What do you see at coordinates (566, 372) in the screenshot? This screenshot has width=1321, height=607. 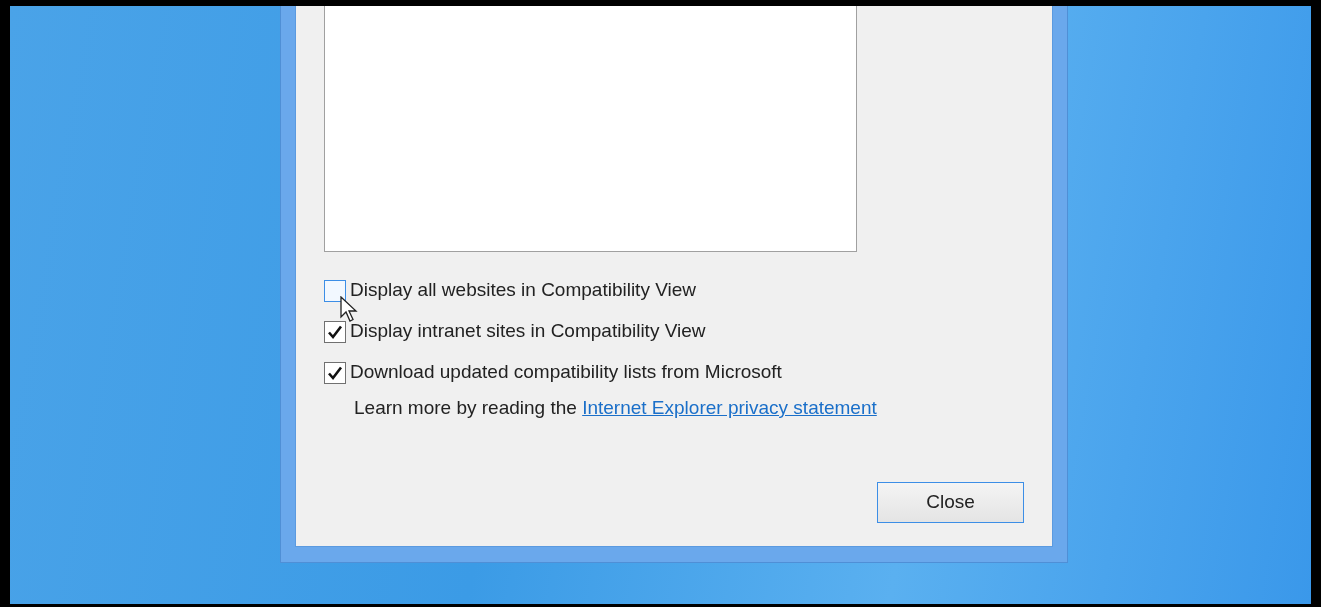 I see `option-label: Download updated compatibility lists from Microsoft` at bounding box center [566, 372].